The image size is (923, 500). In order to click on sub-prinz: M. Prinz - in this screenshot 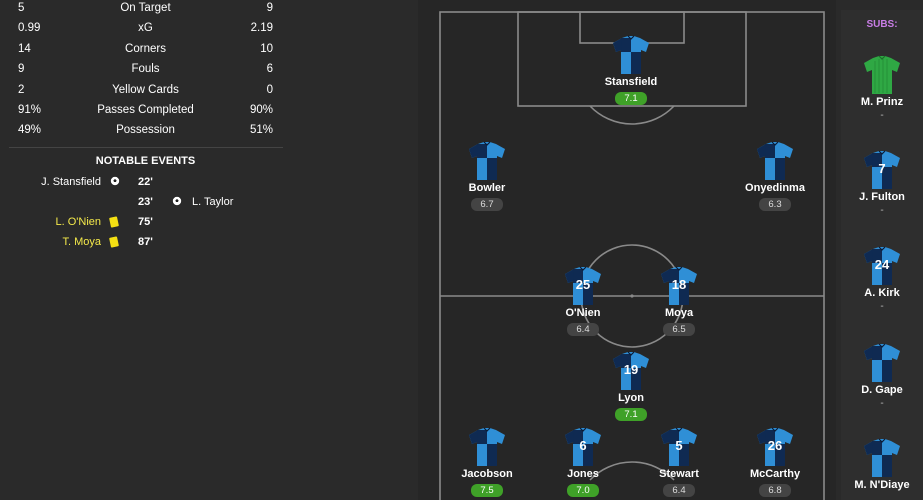, I will do `click(882, 88)`.